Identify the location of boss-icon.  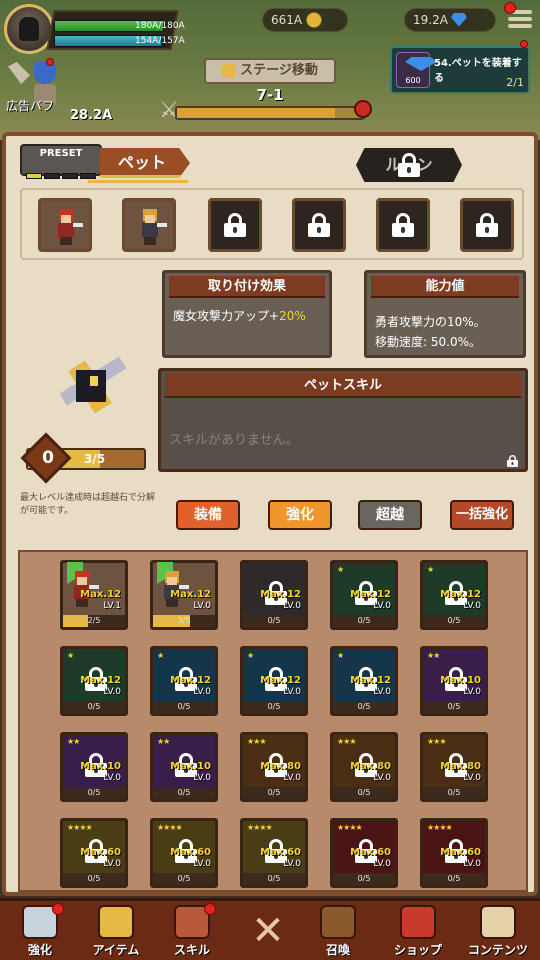
(363, 109).